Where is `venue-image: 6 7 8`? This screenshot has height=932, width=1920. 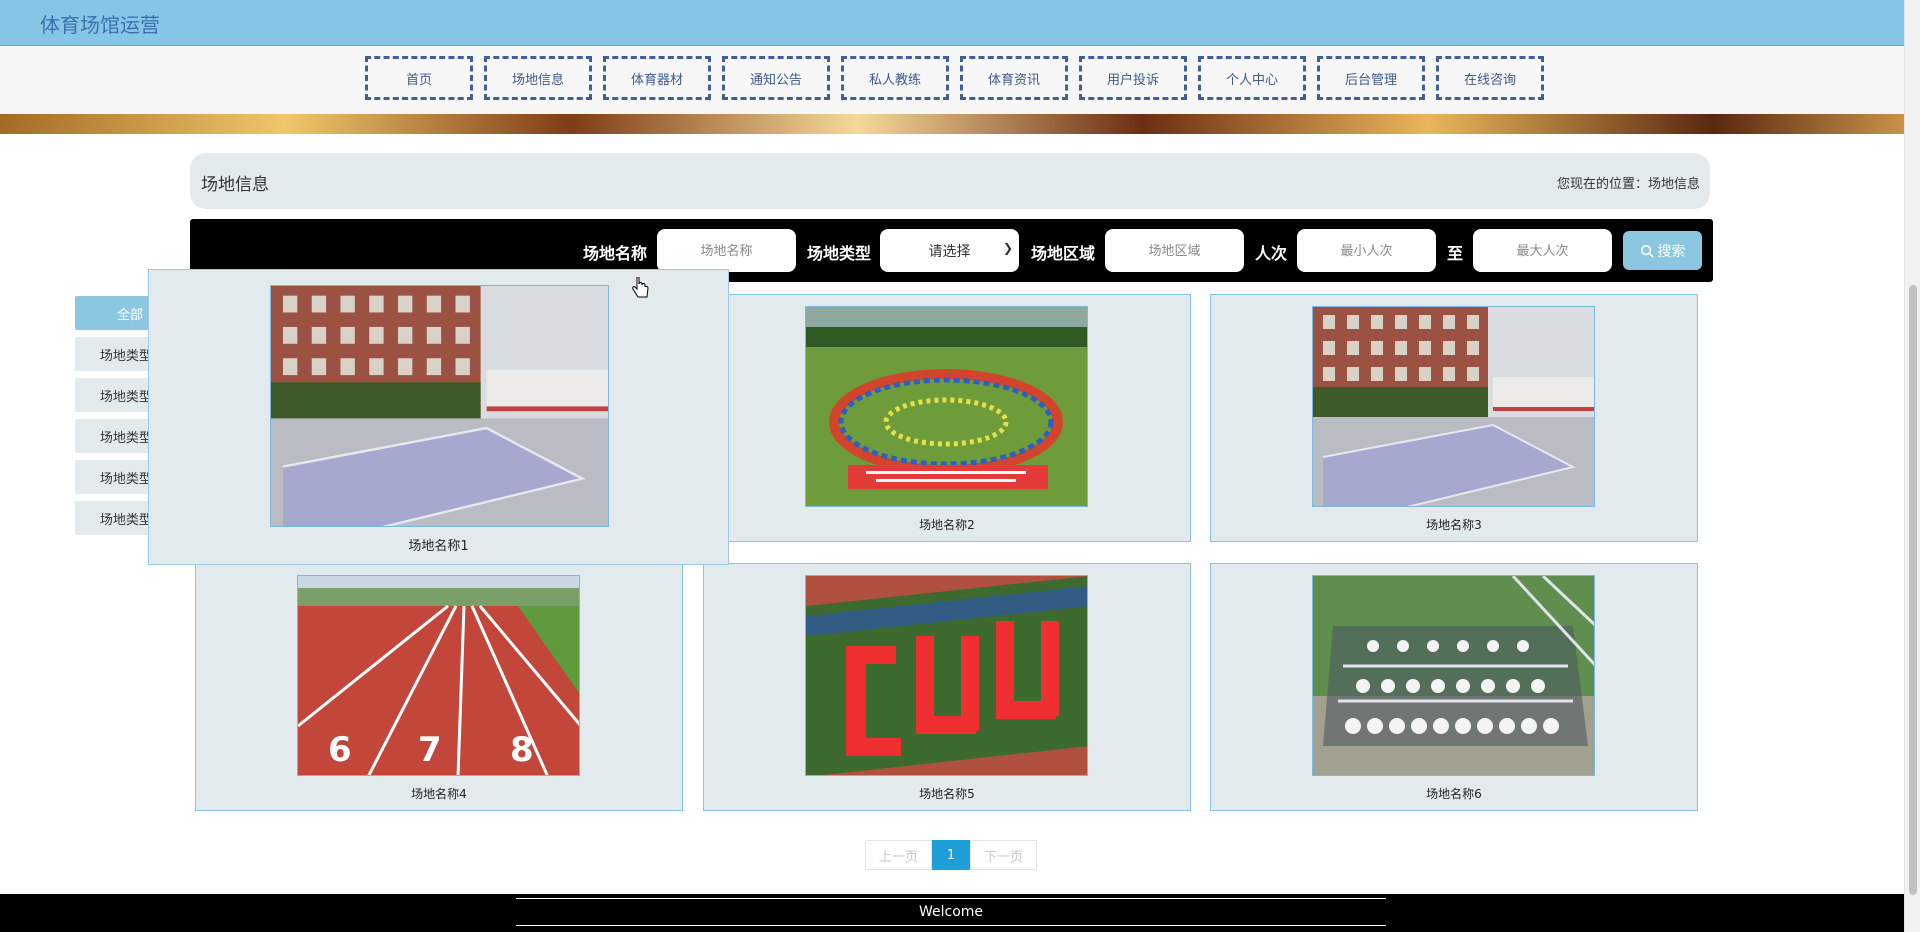 venue-image: 6 7 8 is located at coordinates (438, 675).